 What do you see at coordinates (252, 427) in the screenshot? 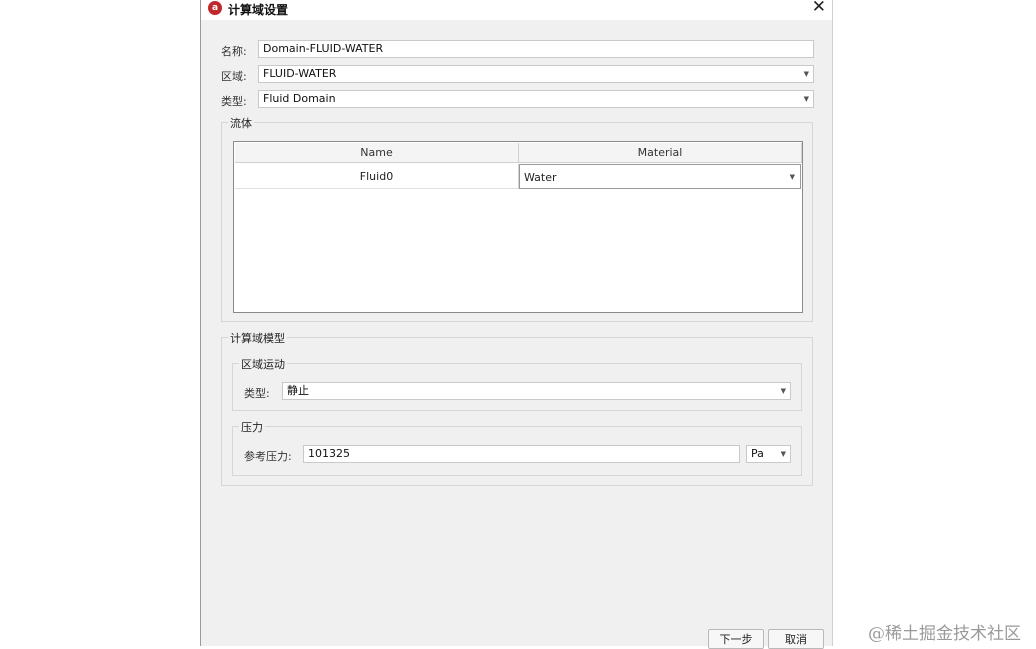
I see `pressure-title: 压力` at bounding box center [252, 427].